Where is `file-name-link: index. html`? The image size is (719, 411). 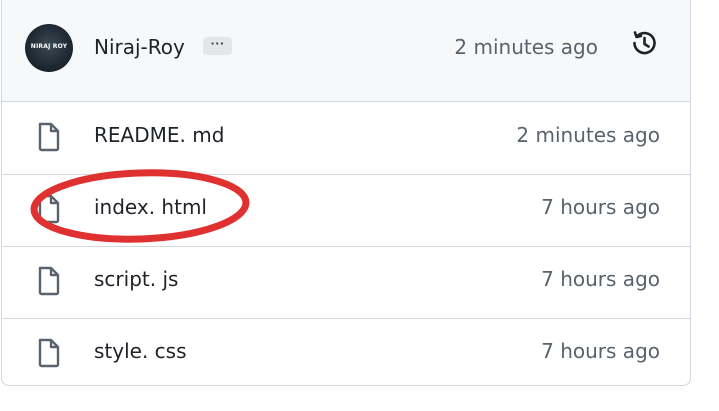 file-name-link: index. html is located at coordinates (150, 207).